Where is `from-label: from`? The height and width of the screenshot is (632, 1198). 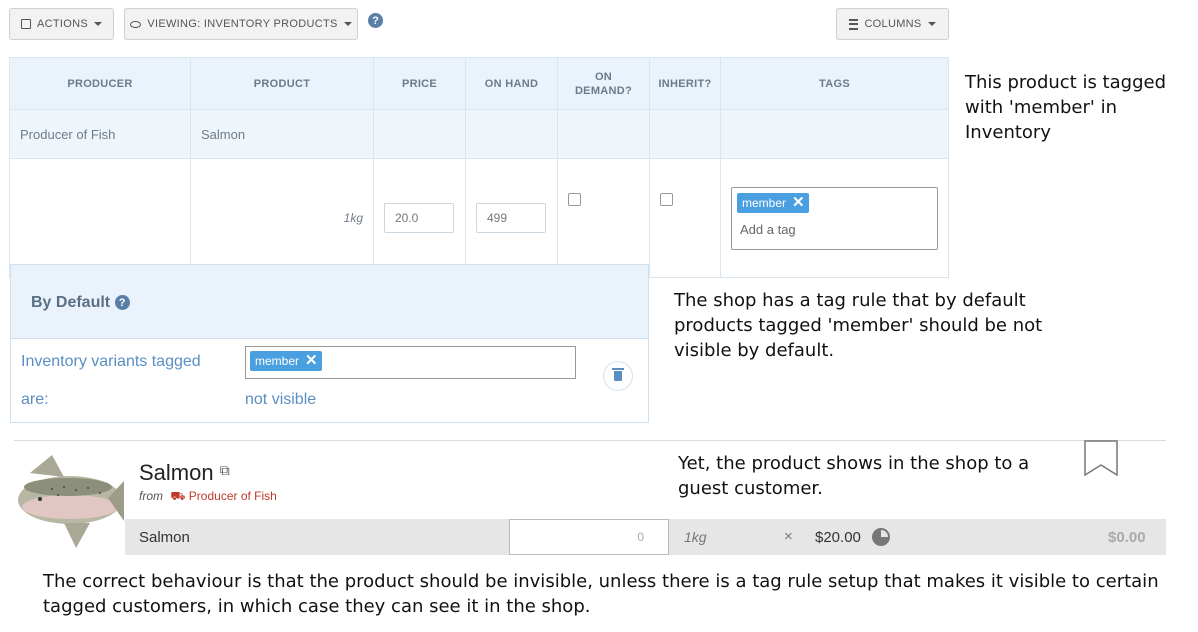 from-label: from is located at coordinates (151, 496).